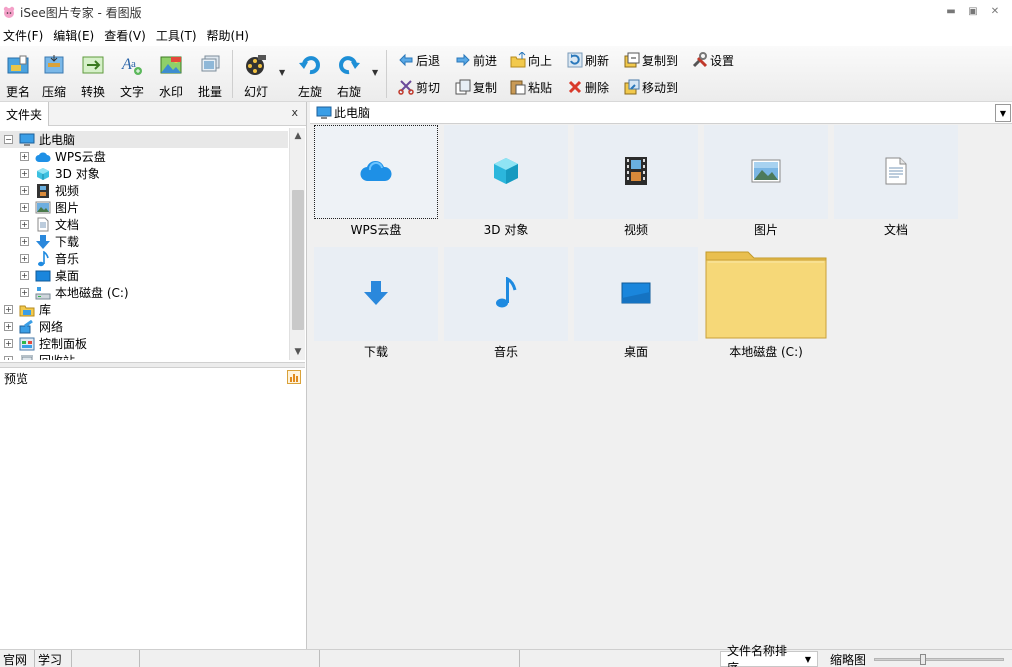 This screenshot has height=667, width=1012. What do you see at coordinates (228, 35) in the screenshot?
I see `menu-help: 帮助(H)` at bounding box center [228, 35].